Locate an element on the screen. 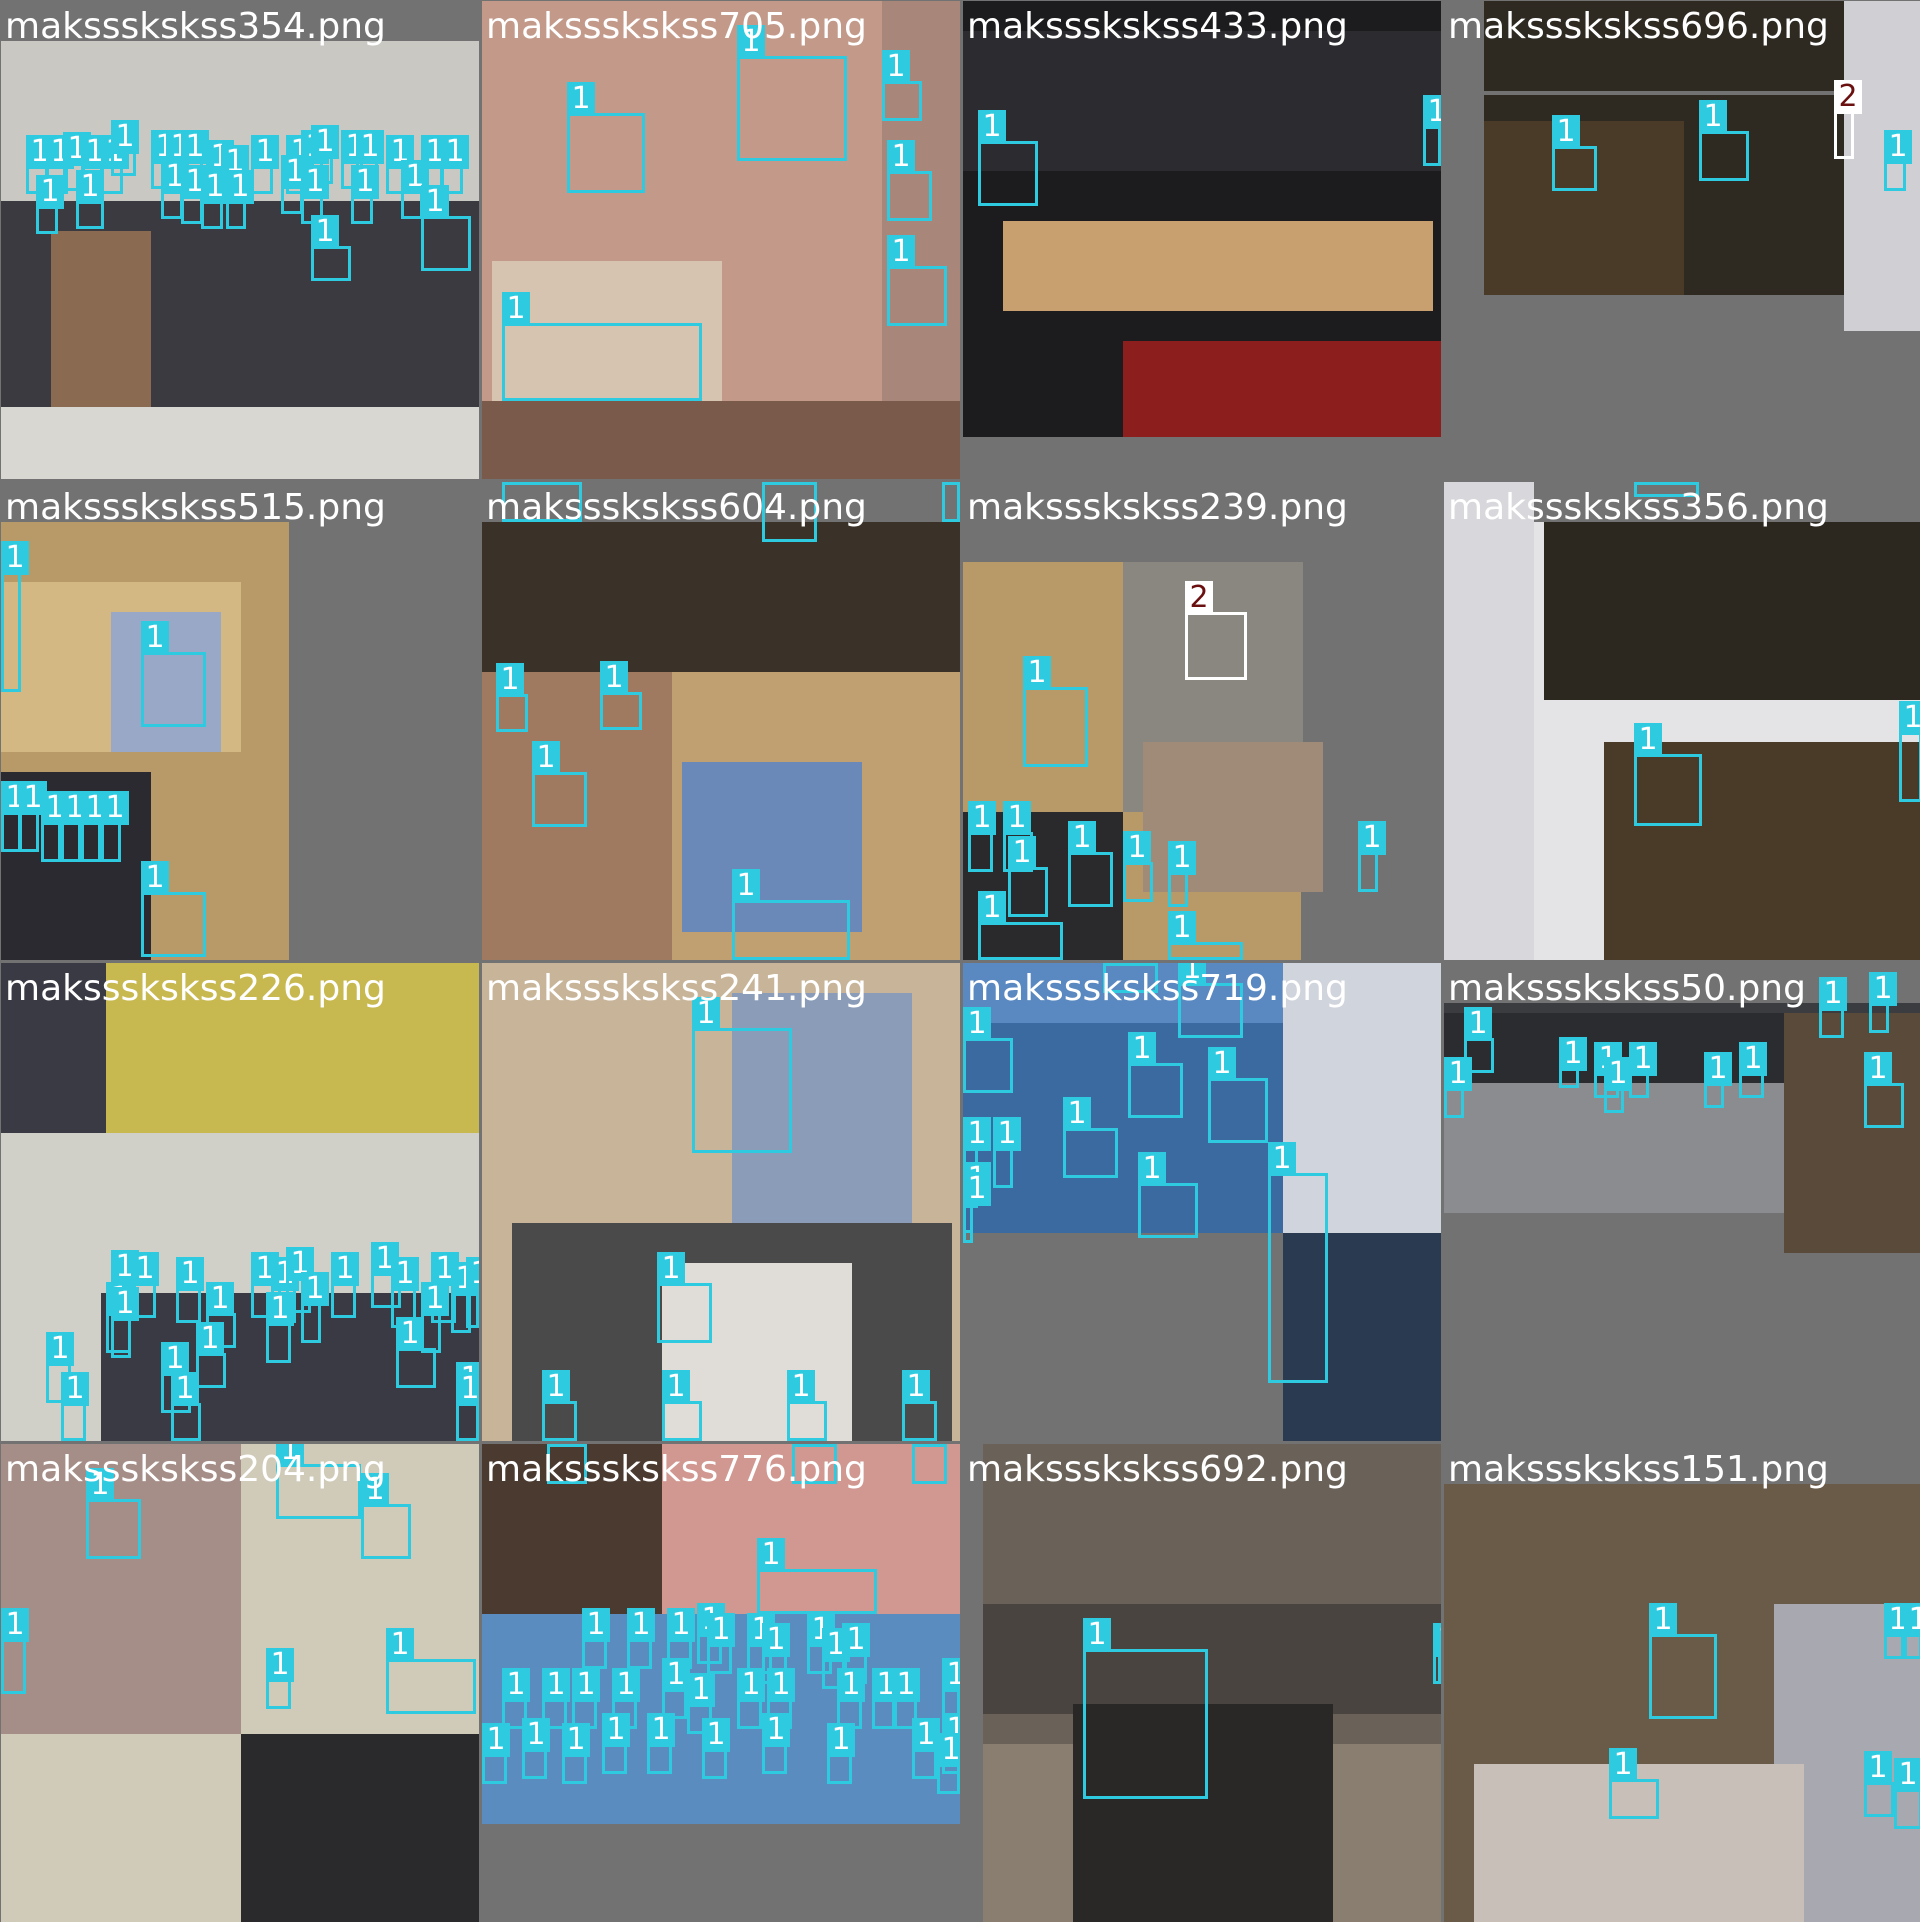 The width and height of the screenshot is (1920, 1922). mosaic-tile: 1 1 1 1 1 1 makssskskss151.png is located at coordinates (1682, 1683).